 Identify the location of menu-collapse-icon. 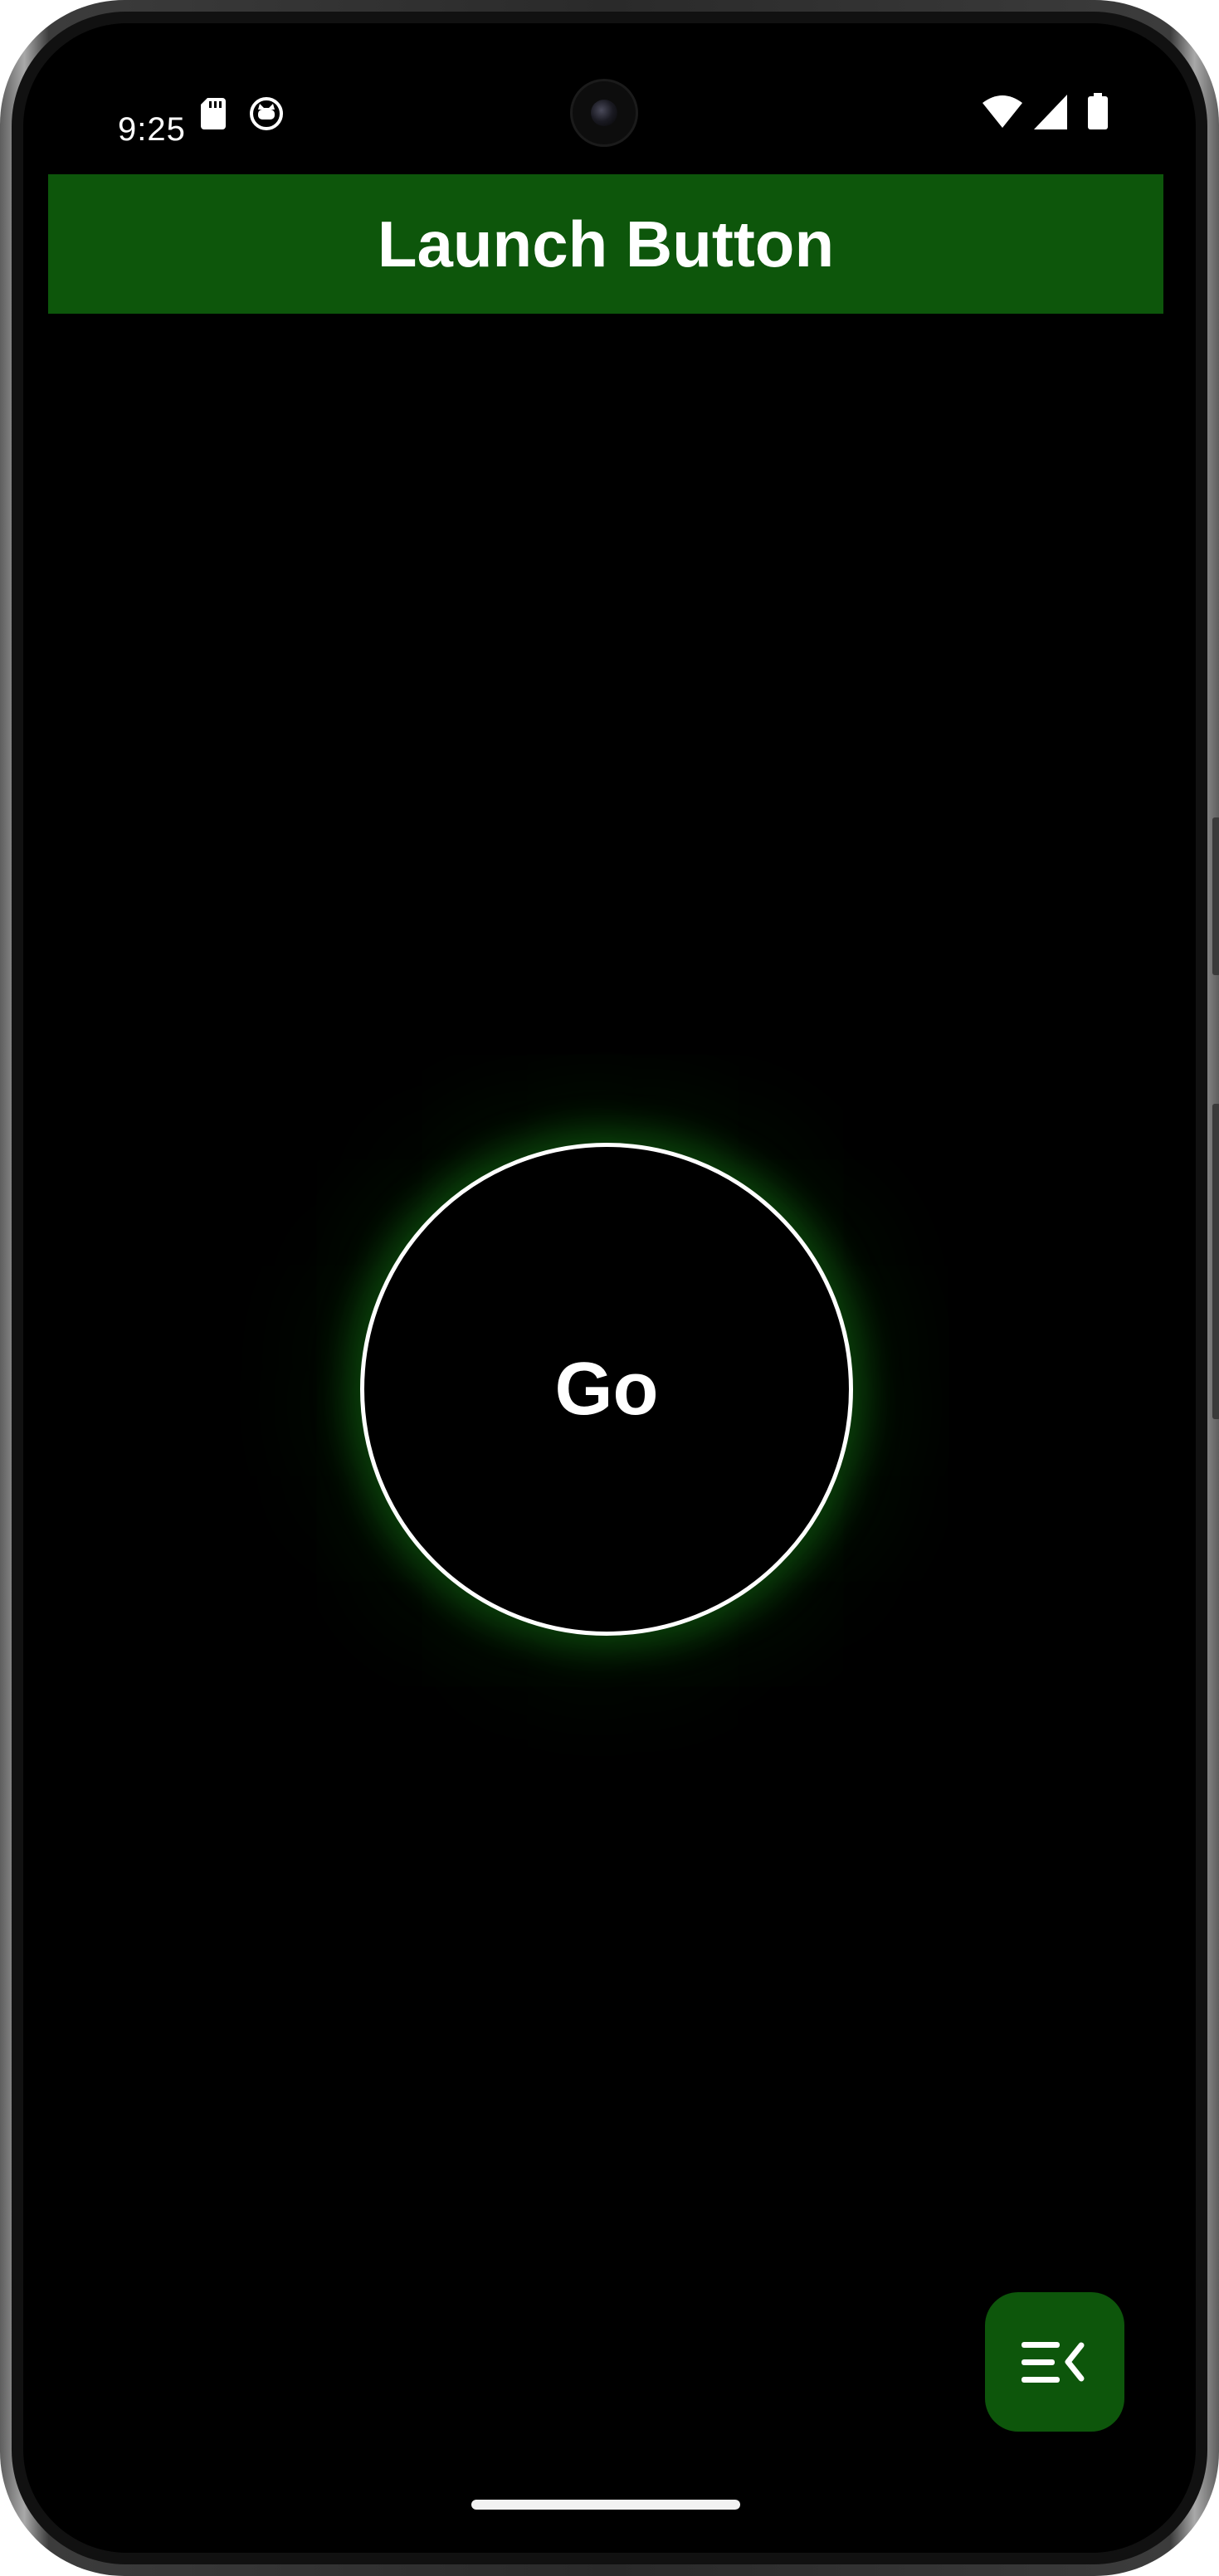
(1053, 2362).